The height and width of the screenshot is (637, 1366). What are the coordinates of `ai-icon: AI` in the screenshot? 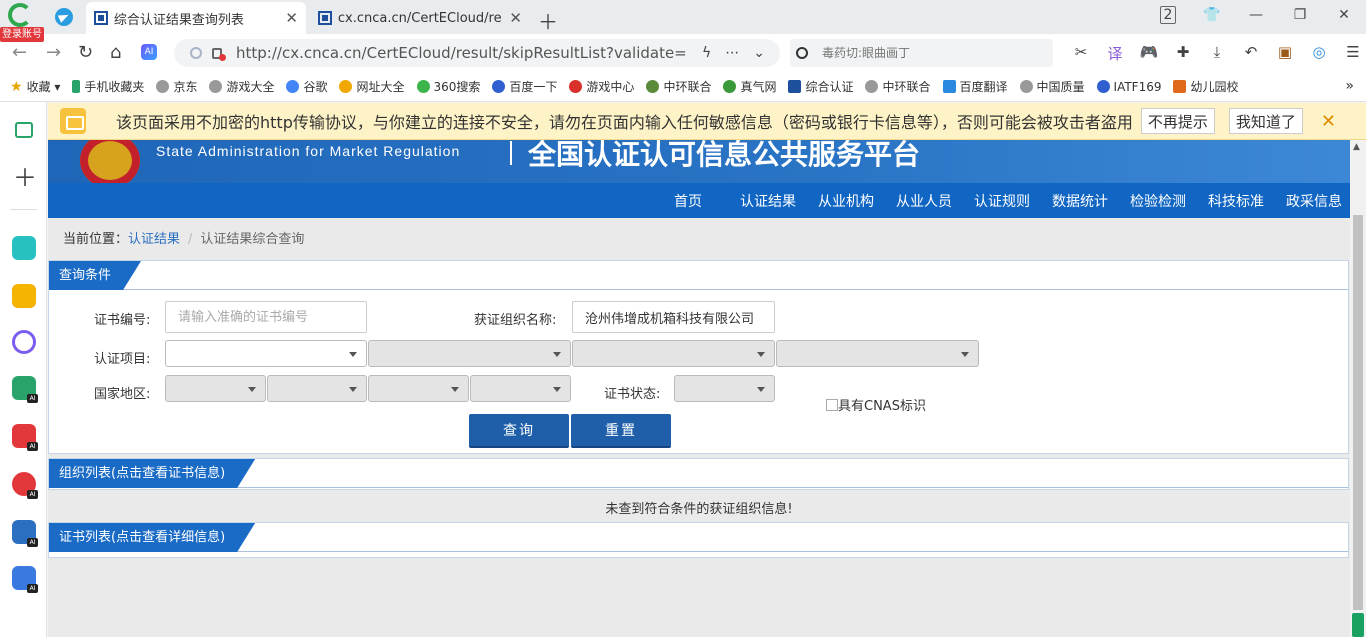 It's located at (149, 52).